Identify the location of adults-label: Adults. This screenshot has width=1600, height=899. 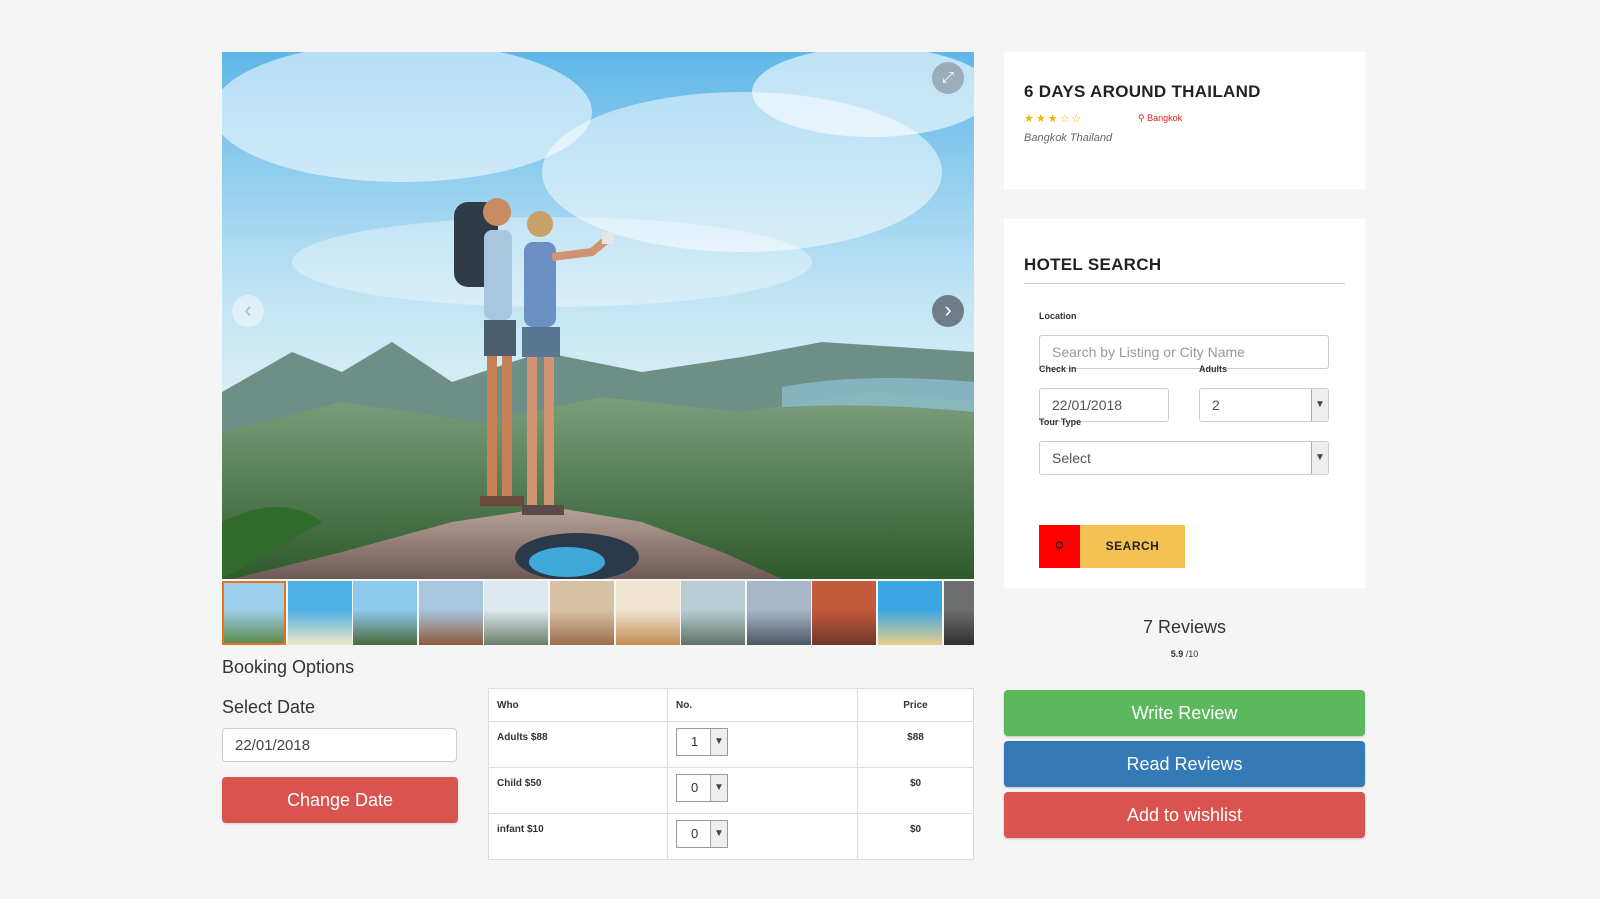
(1213, 369).